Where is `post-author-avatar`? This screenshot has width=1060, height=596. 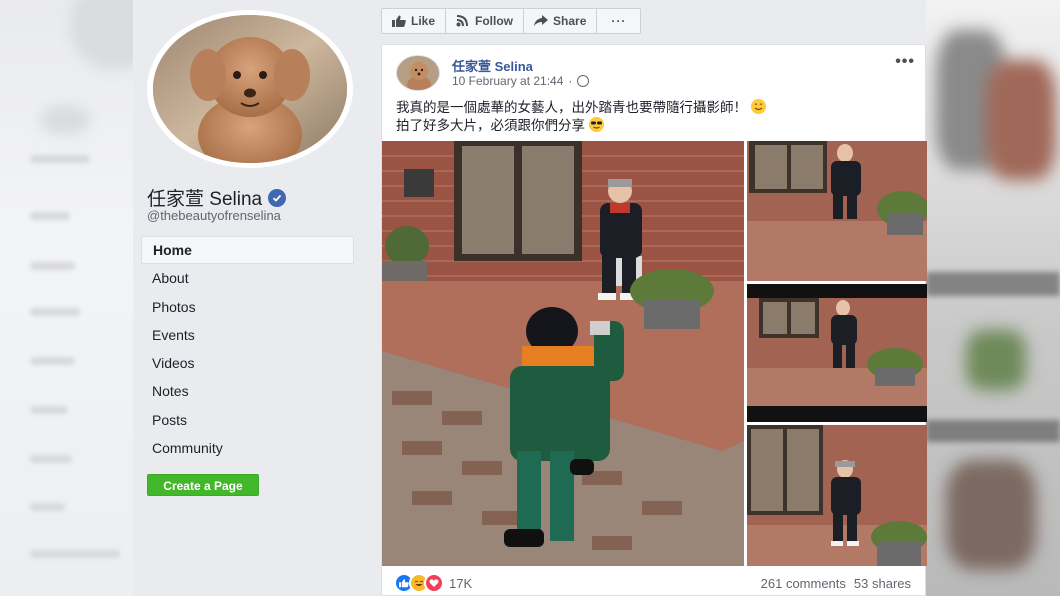
post-author-avatar is located at coordinates (418, 73).